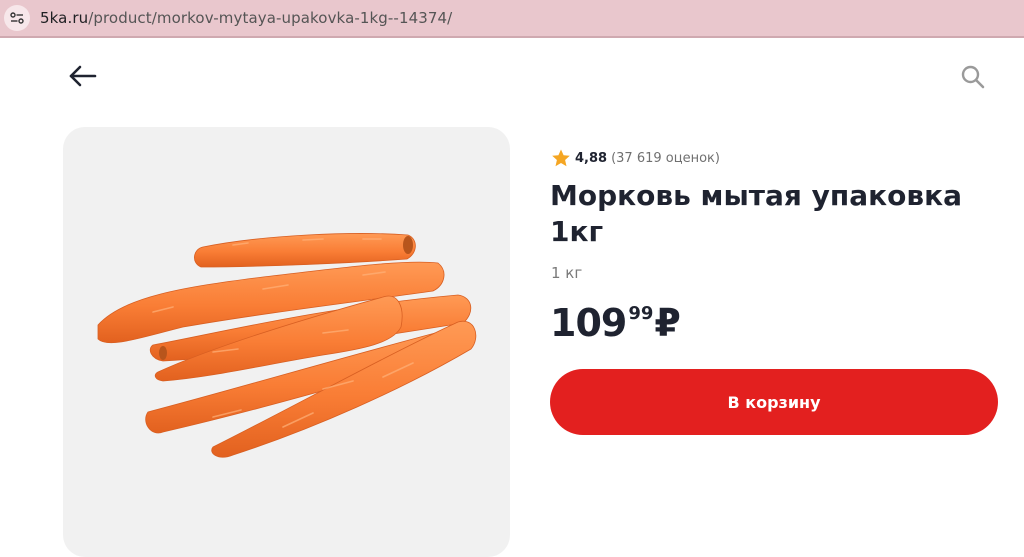 This screenshot has width=1024, height=557. What do you see at coordinates (561, 158) in the screenshot?
I see `star-icon` at bounding box center [561, 158].